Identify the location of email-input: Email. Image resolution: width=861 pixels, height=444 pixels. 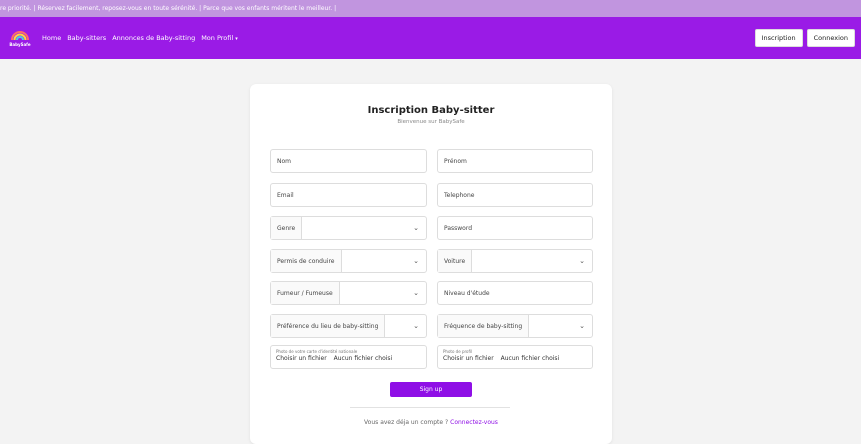
(348, 195).